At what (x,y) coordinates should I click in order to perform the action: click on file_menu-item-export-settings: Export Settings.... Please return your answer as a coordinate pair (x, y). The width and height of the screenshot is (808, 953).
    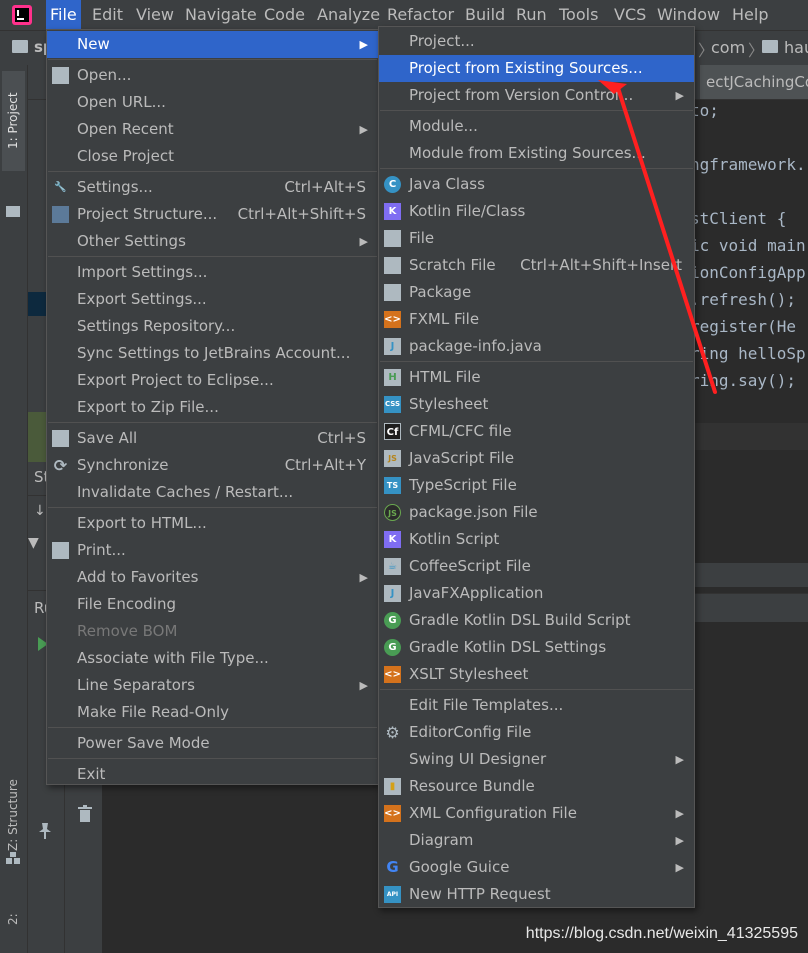
    Looking at the image, I should click on (212, 299).